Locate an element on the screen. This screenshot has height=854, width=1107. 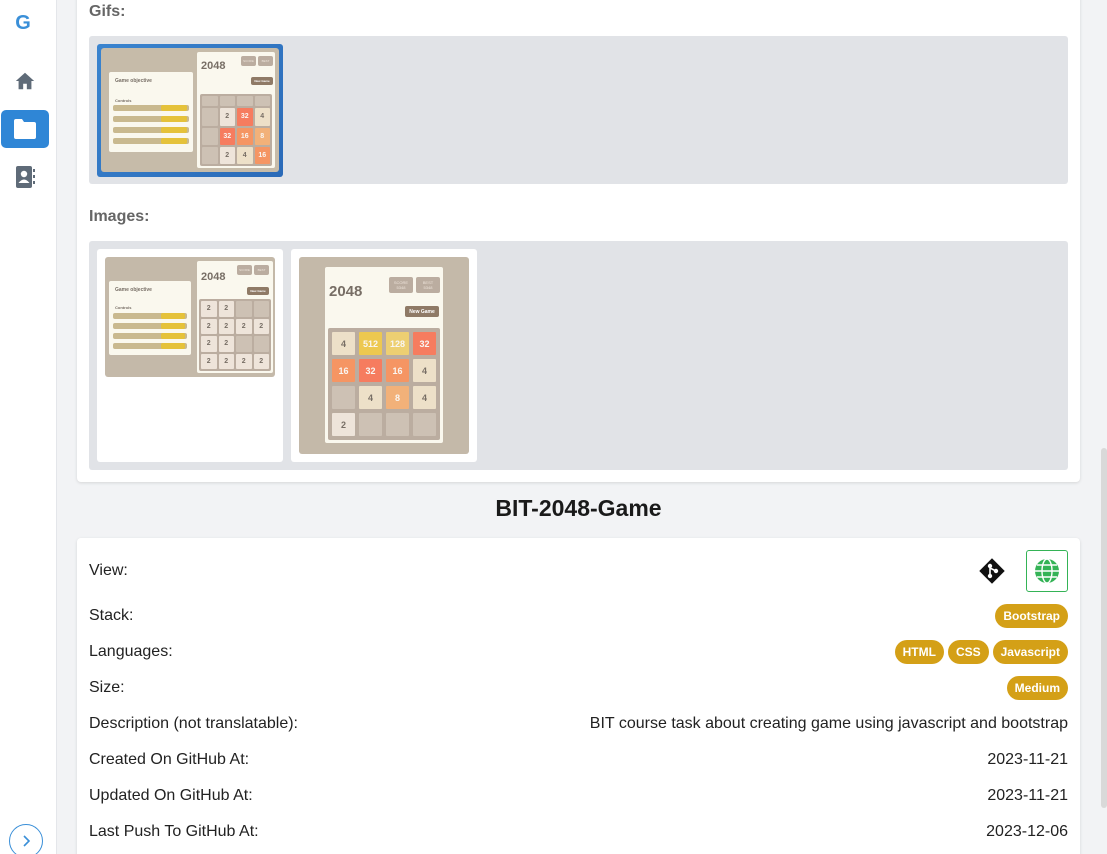
sidebar-item-home is located at coordinates (25, 81).